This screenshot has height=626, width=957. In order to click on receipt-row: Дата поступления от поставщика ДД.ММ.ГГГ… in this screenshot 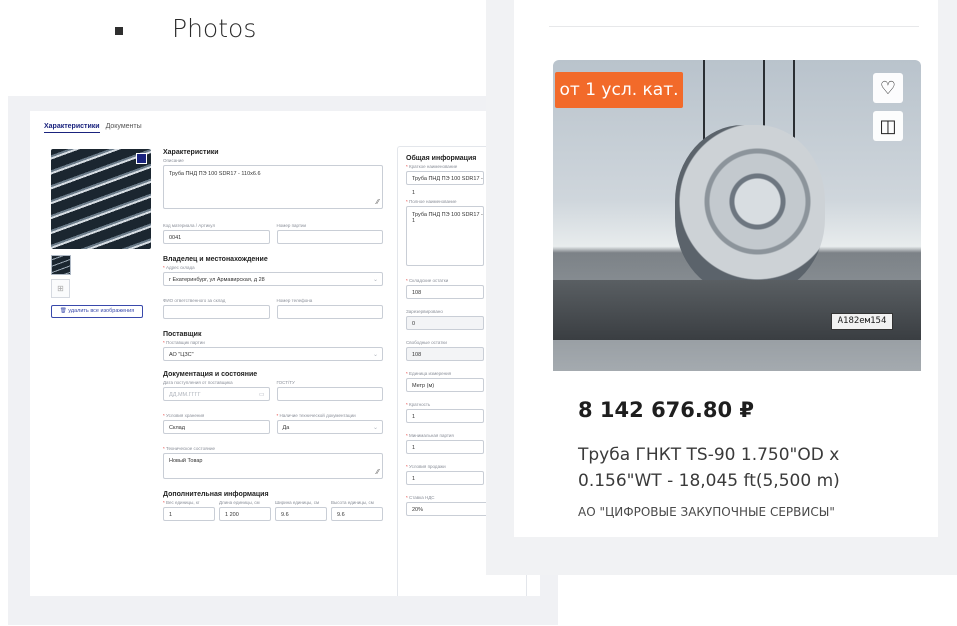, I will do `click(273, 390)`.